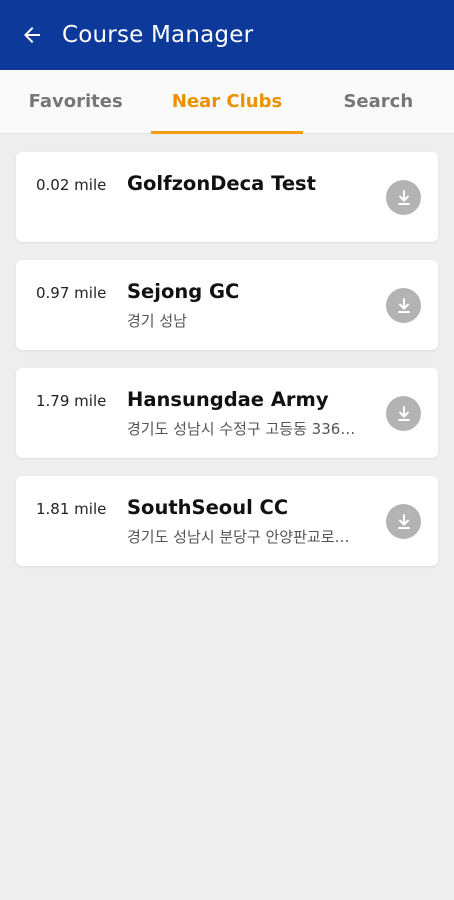 The height and width of the screenshot is (900, 454). I want to click on club-name: GolfzonDeca Test, so click(221, 183).